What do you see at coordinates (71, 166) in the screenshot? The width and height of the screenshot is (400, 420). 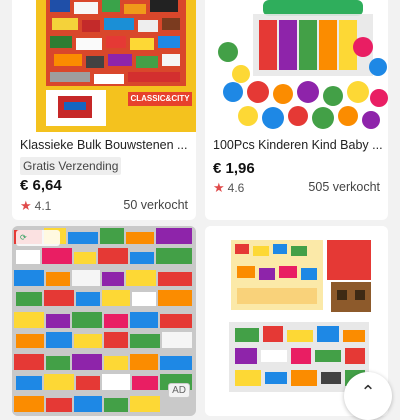 I see `free-shipping-badge: Gratis Verzending` at bounding box center [71, 166].